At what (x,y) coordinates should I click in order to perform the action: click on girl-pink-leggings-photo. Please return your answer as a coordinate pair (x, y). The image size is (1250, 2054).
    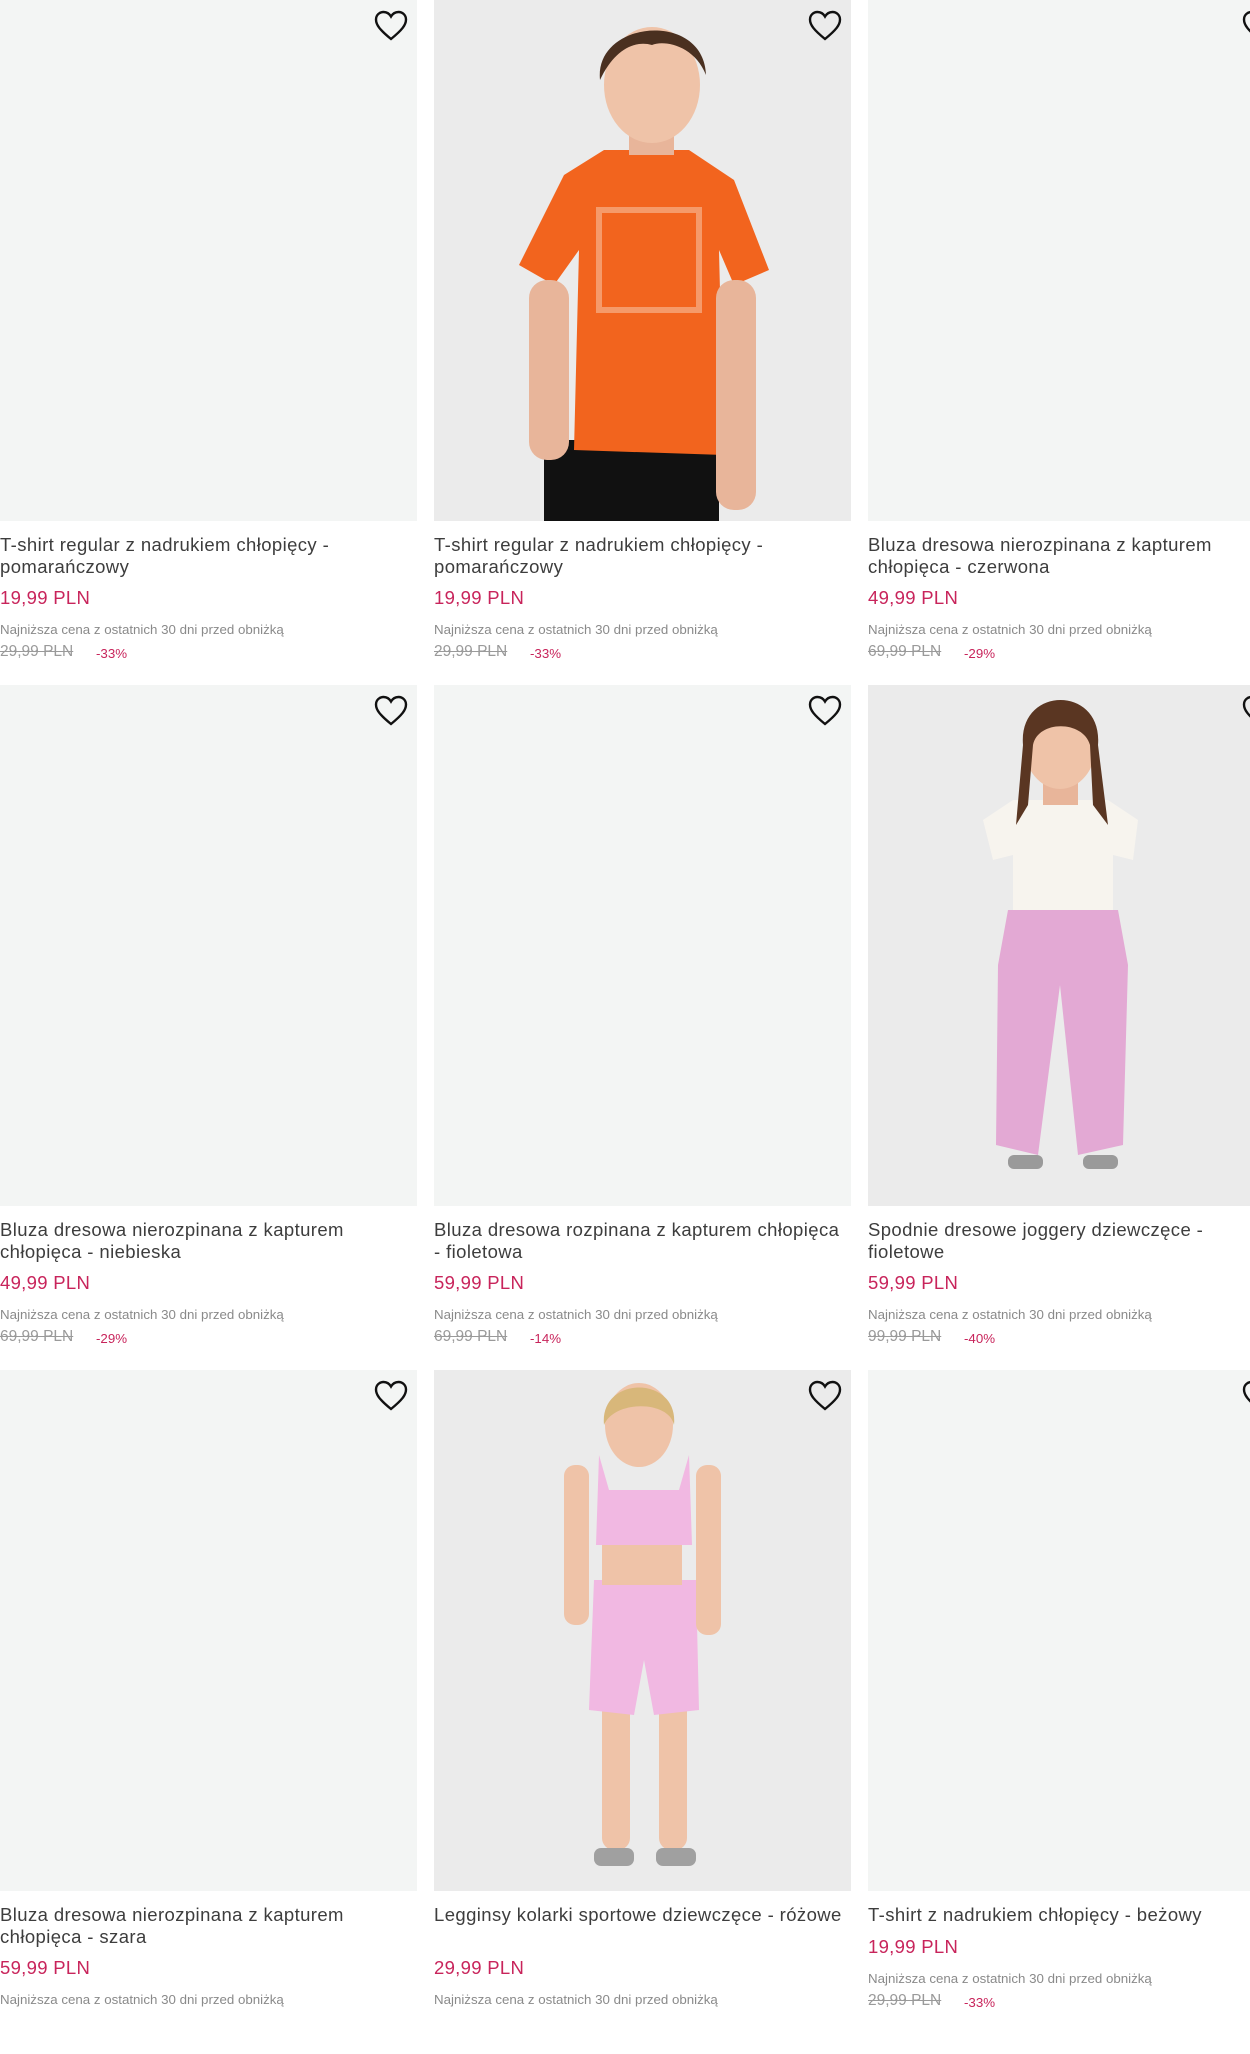
    Looking at the image, I should click on (642, 1630).